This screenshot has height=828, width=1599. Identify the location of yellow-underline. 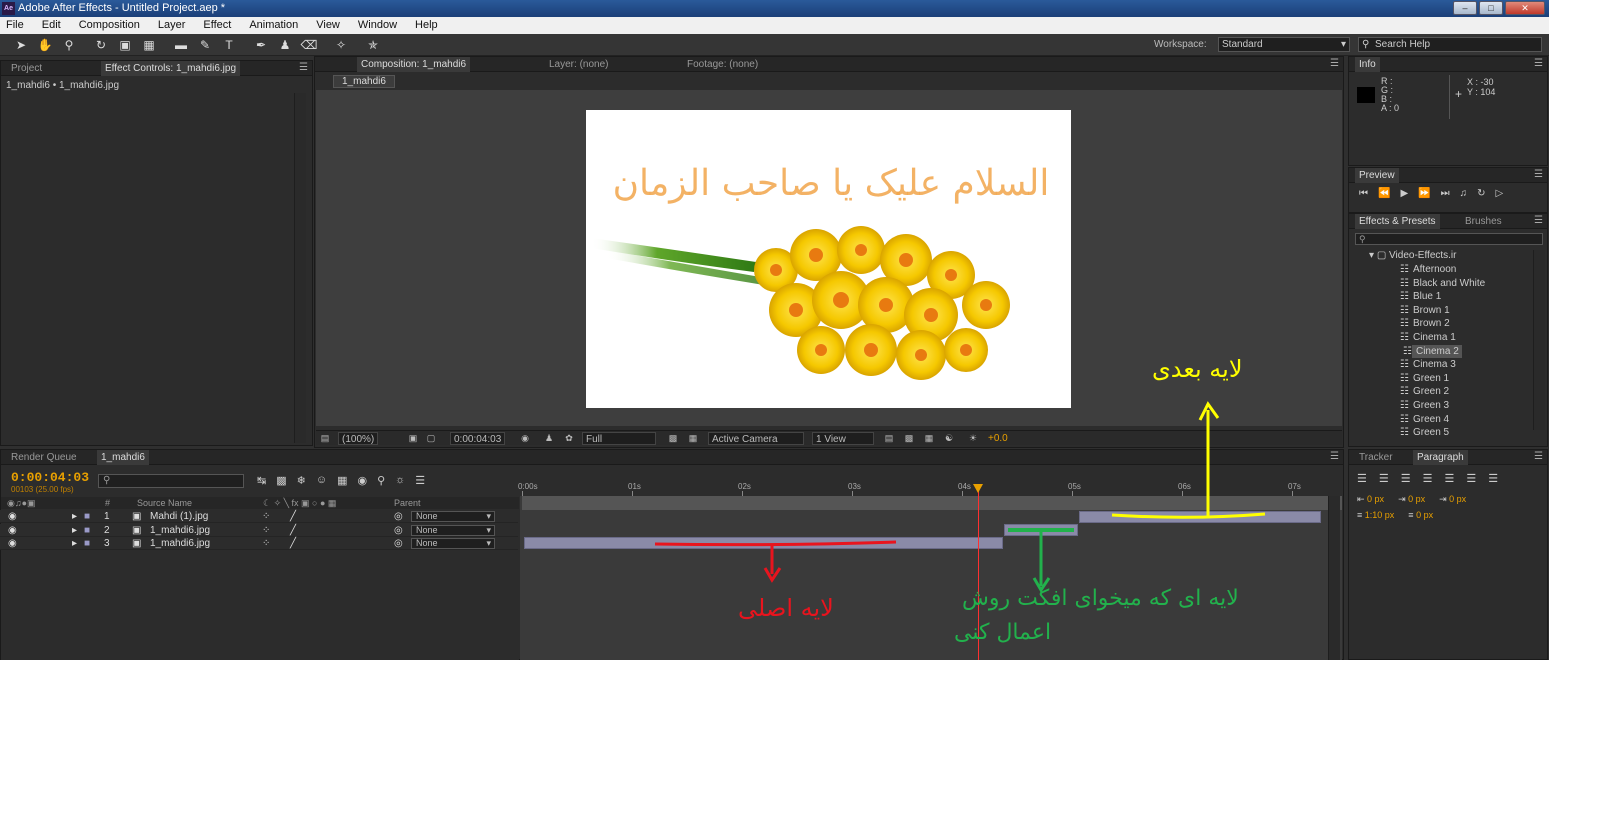
(1188, 515).